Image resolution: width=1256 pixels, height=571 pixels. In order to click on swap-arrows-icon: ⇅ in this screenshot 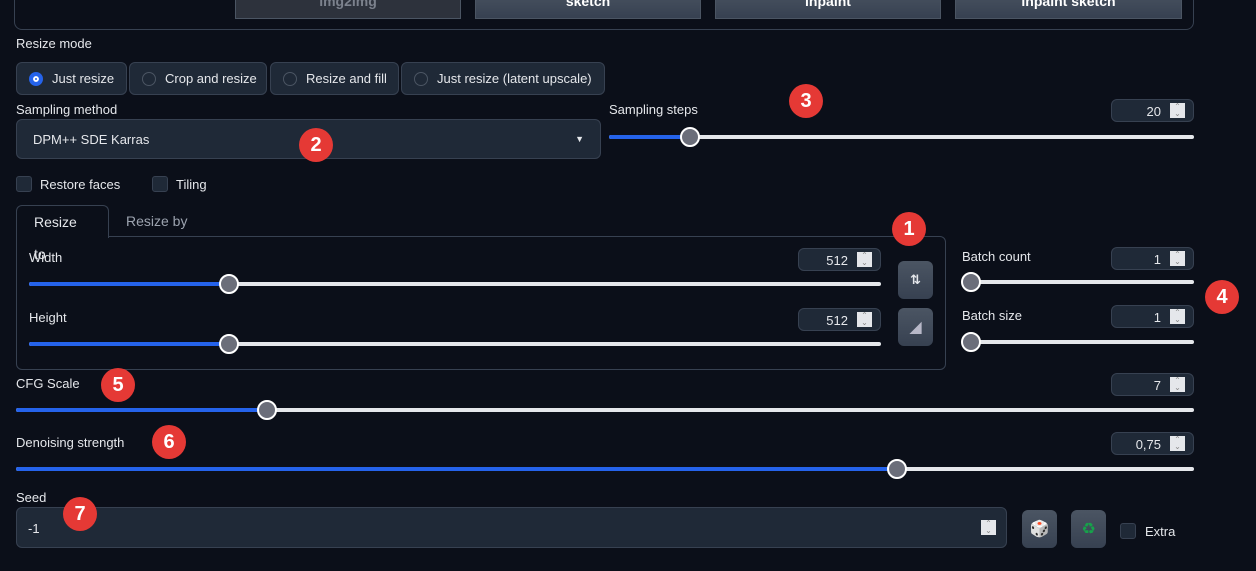, I will do `click(915, 279)`.